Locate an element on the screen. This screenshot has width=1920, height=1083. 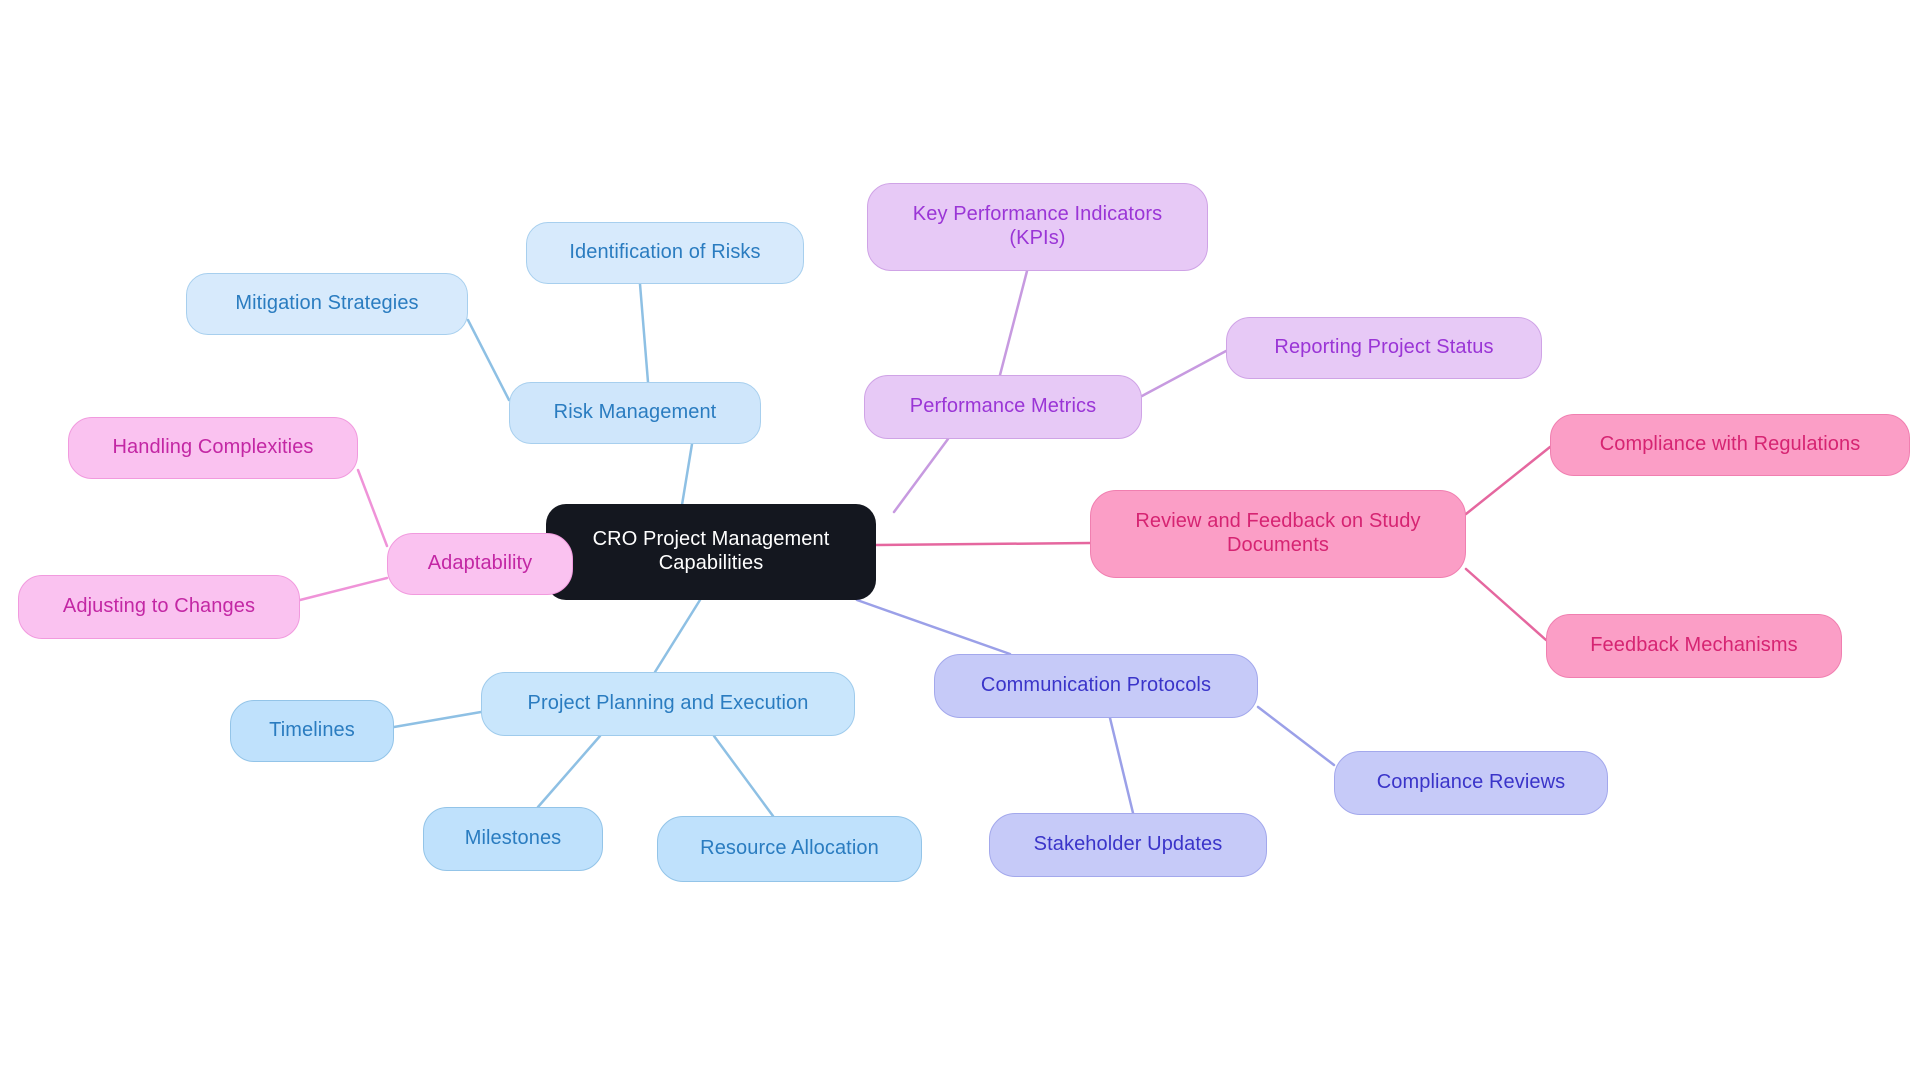
mindmap-node-stakeholder-updates: Stakeholder Updates is located at coordinates (1128, 845).